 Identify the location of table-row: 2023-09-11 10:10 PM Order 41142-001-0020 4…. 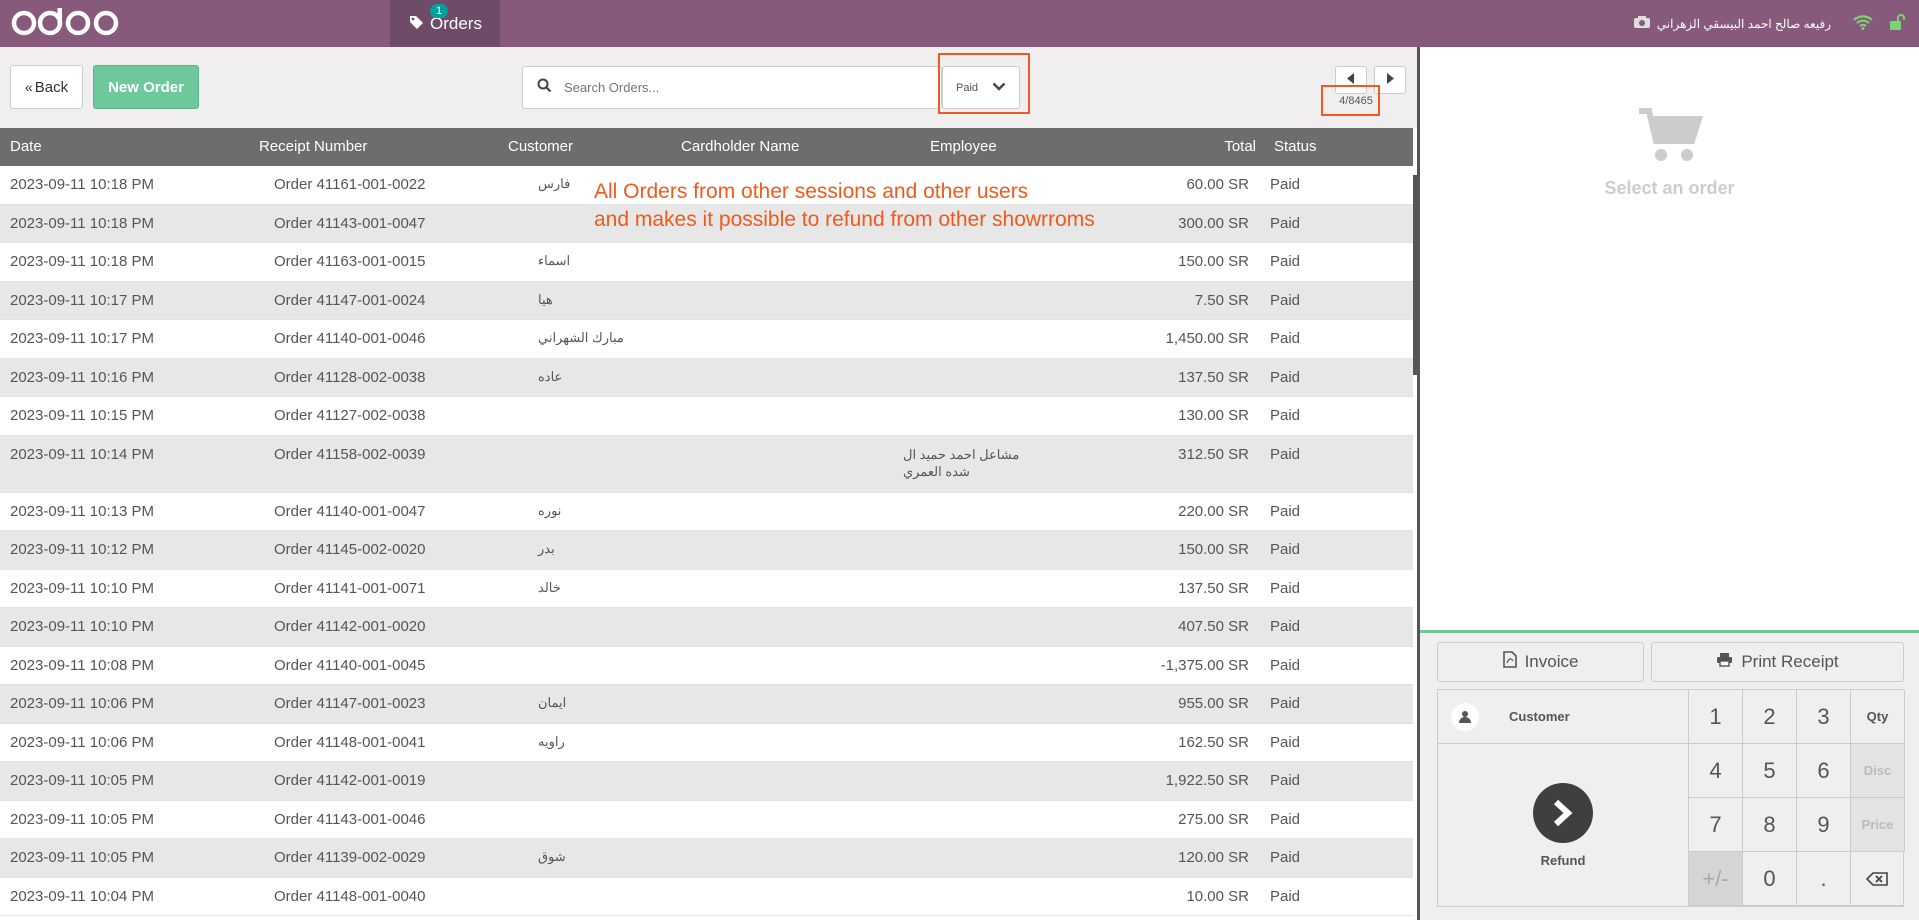
(706, 627).